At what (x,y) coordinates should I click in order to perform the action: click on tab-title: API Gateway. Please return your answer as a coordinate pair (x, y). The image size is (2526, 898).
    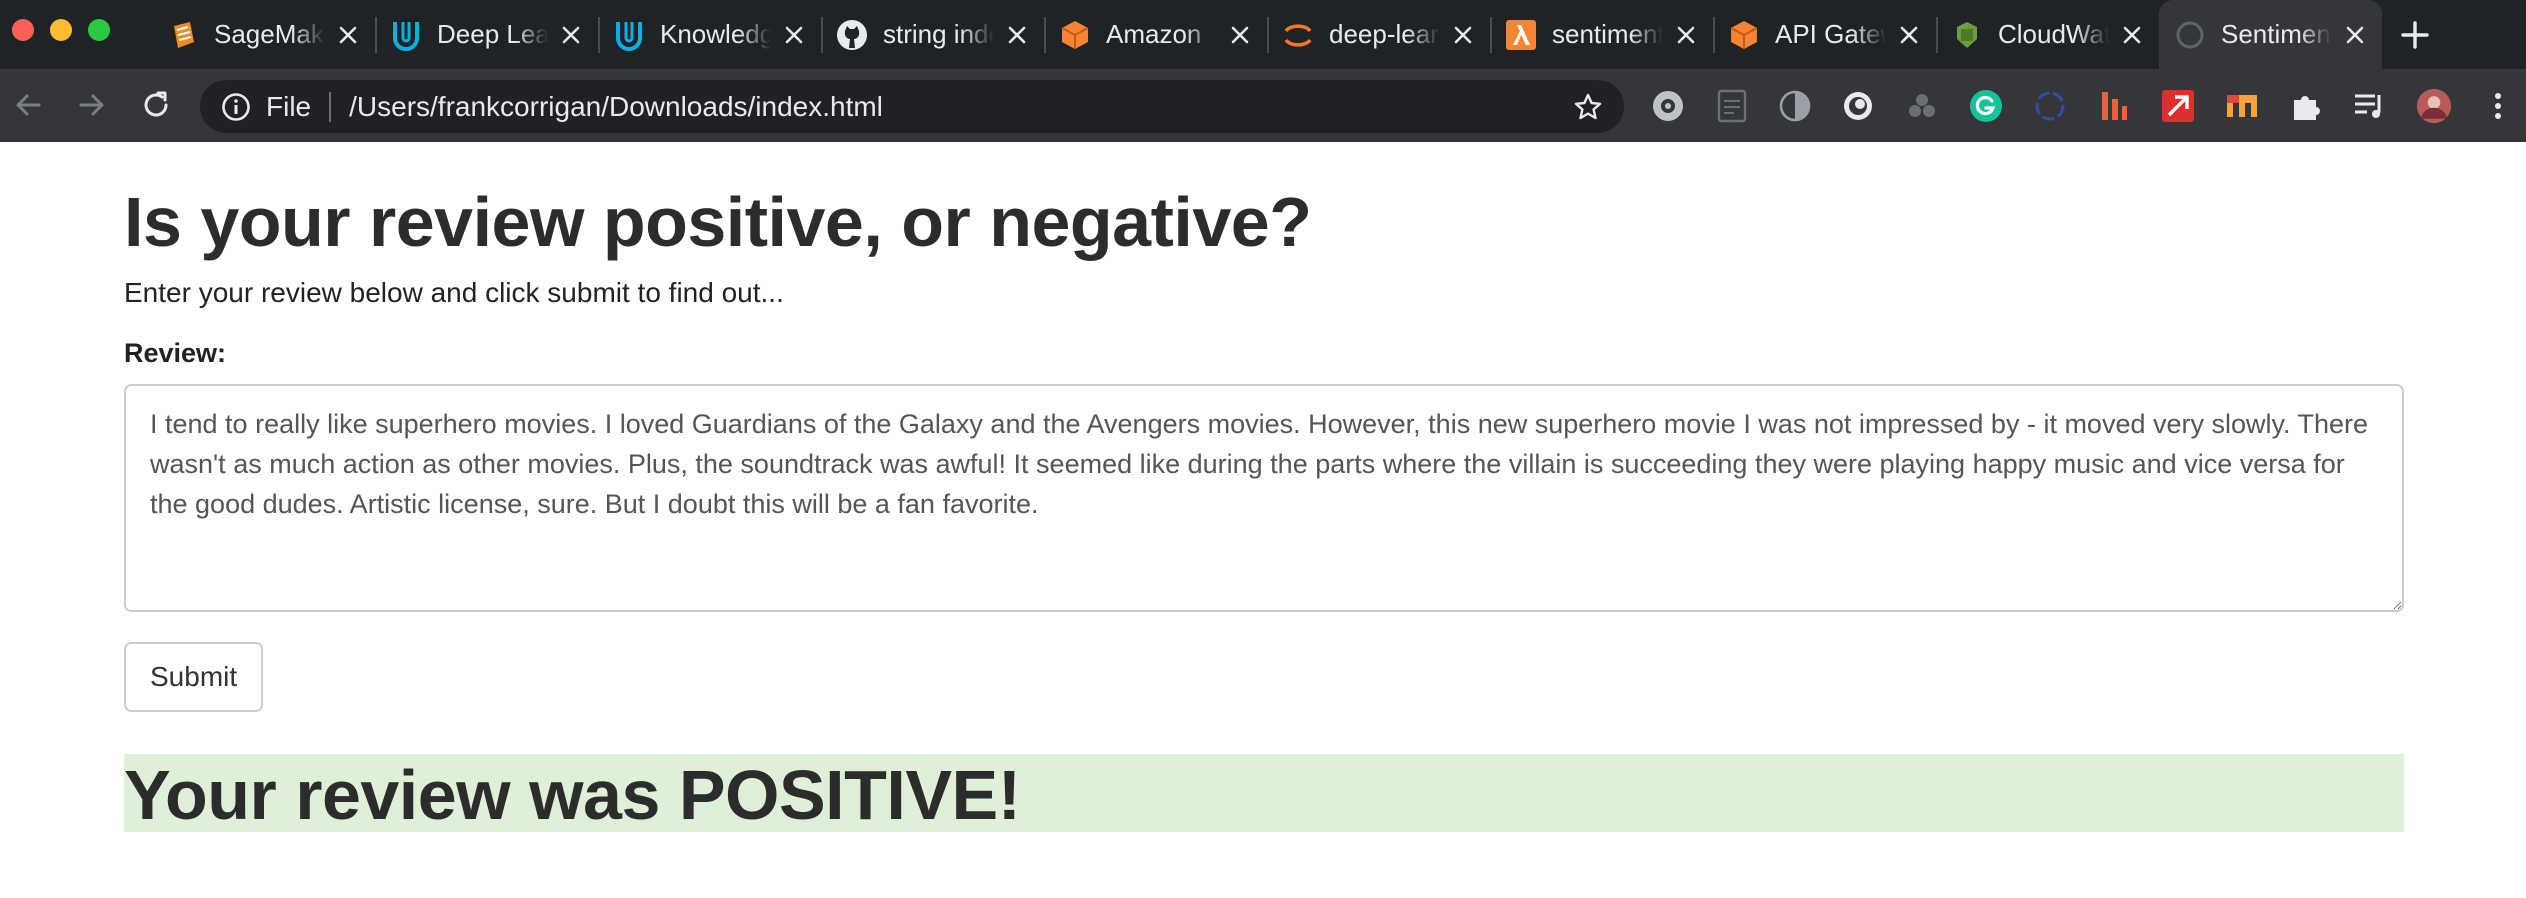
    Looking at the image, I should click on (1830, 34).